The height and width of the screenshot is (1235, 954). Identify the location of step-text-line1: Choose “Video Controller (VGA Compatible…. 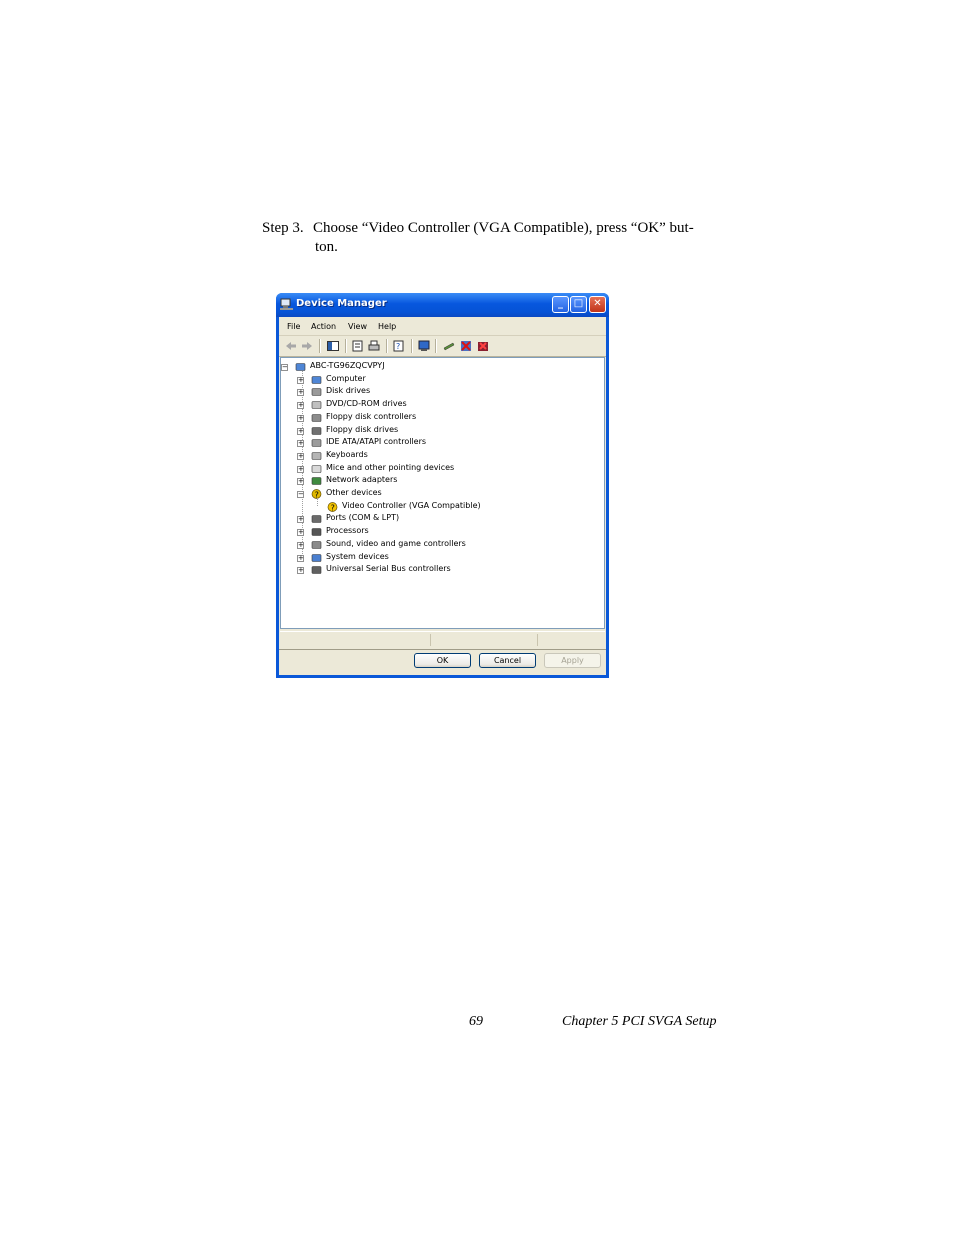
(503, 228).